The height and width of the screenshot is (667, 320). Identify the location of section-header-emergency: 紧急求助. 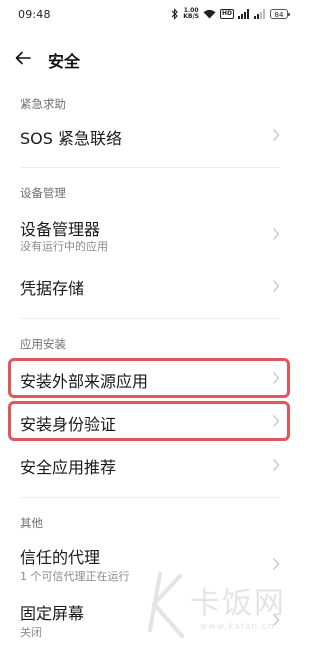
(43, 104).